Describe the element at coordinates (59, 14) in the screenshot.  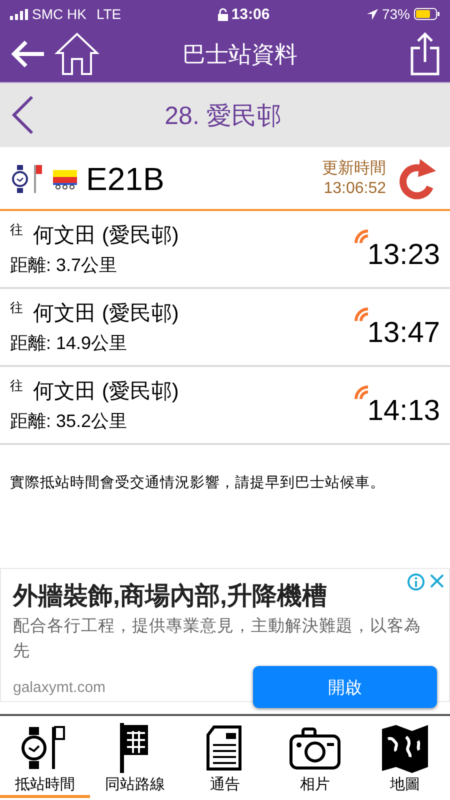
I see `carrier-name: SMC HK` at that location.